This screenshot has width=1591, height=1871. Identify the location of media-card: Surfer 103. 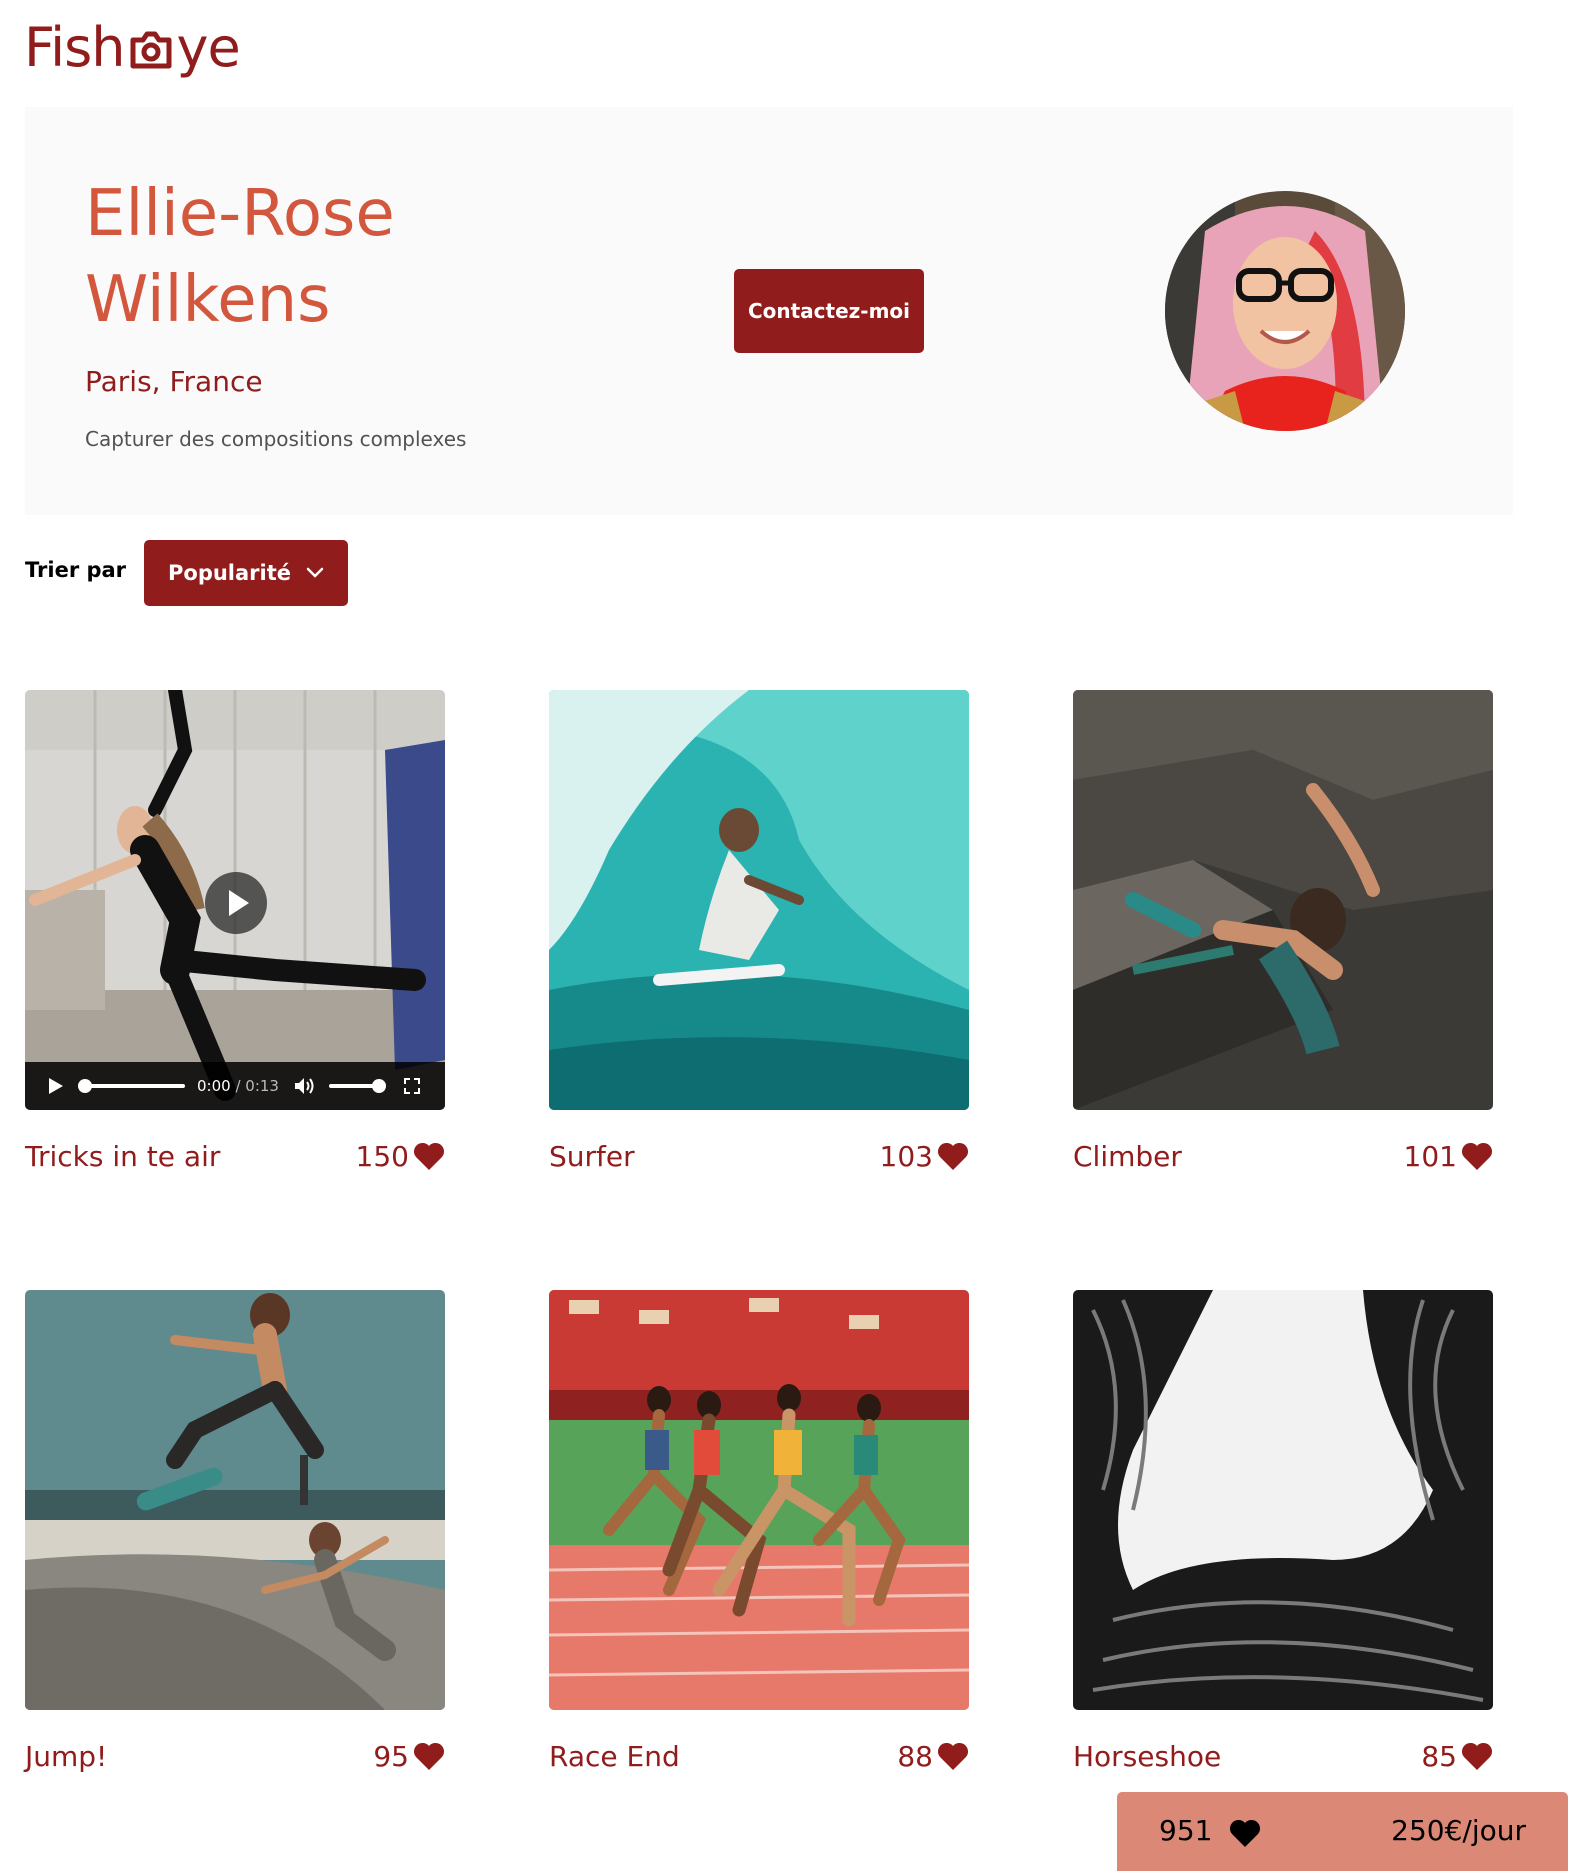
(759, 931).